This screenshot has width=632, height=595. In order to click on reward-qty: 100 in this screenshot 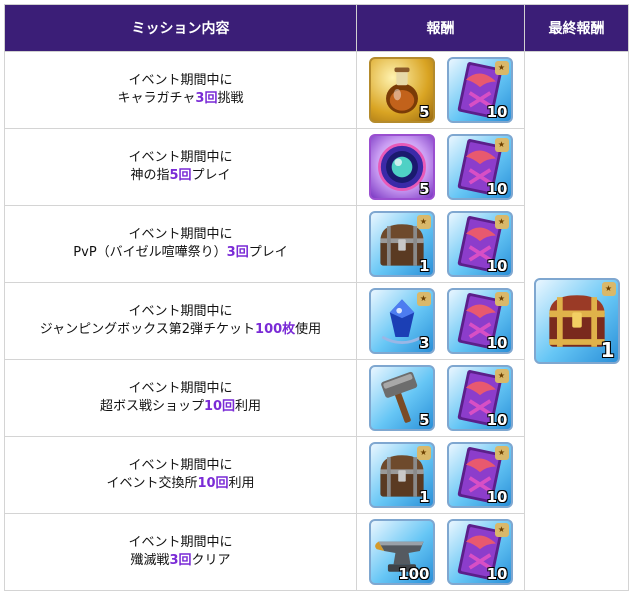, I will do `click(414, 574)`.